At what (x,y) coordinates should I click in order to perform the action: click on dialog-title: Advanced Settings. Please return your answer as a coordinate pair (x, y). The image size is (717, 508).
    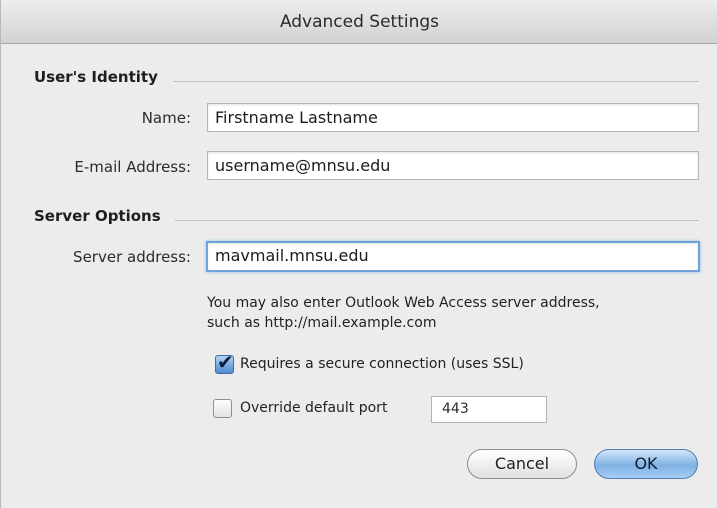
    Looking at the image, I should click on (359, 22).